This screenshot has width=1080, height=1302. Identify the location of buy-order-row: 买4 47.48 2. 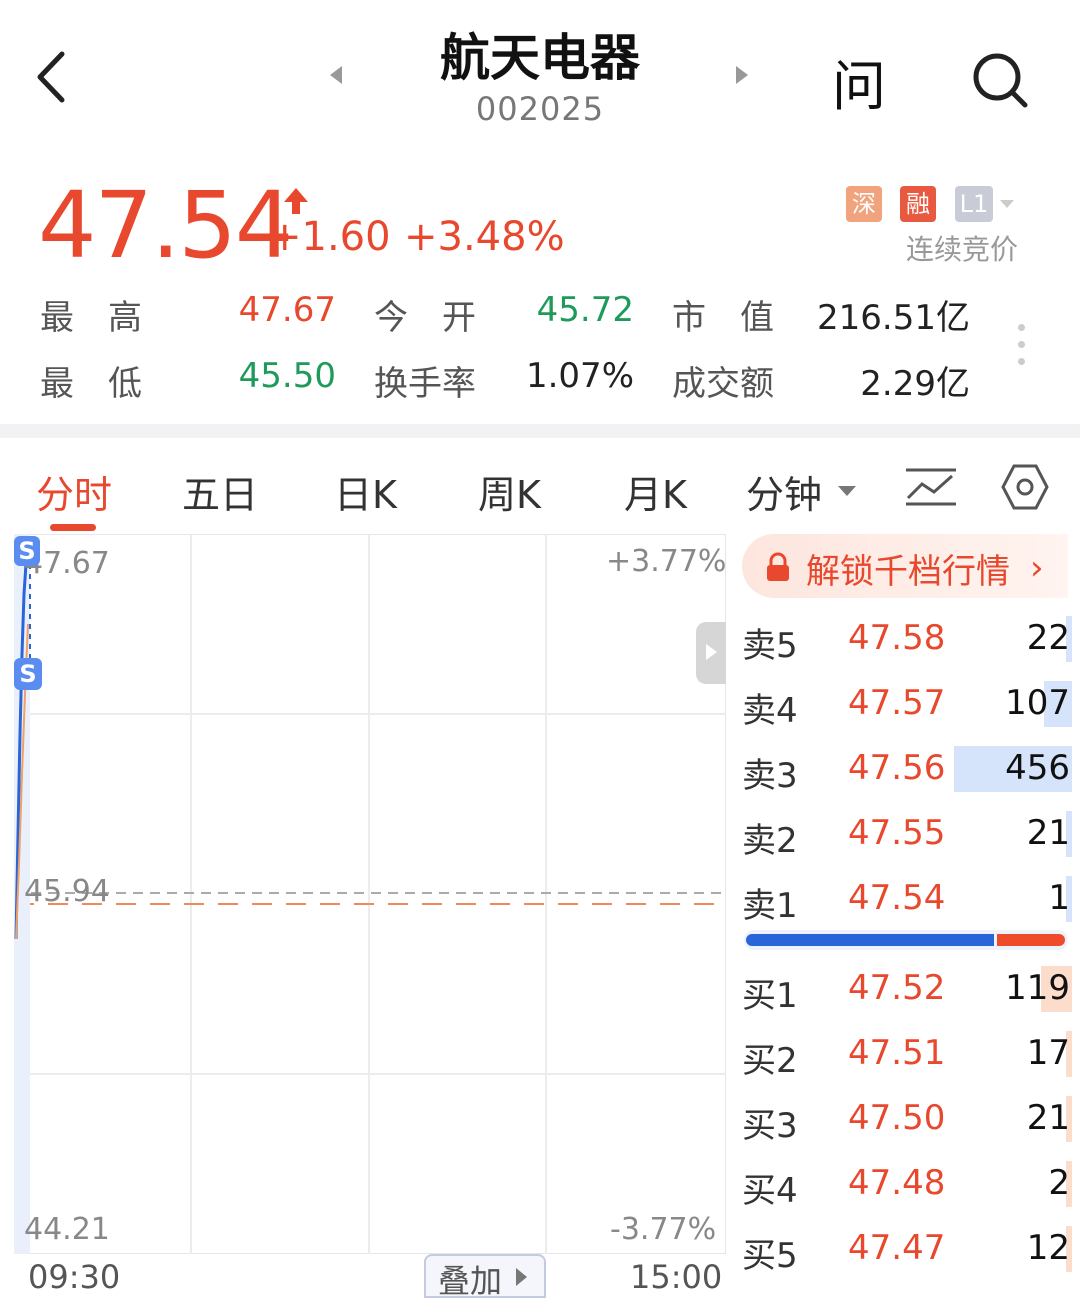
(907, 1187).